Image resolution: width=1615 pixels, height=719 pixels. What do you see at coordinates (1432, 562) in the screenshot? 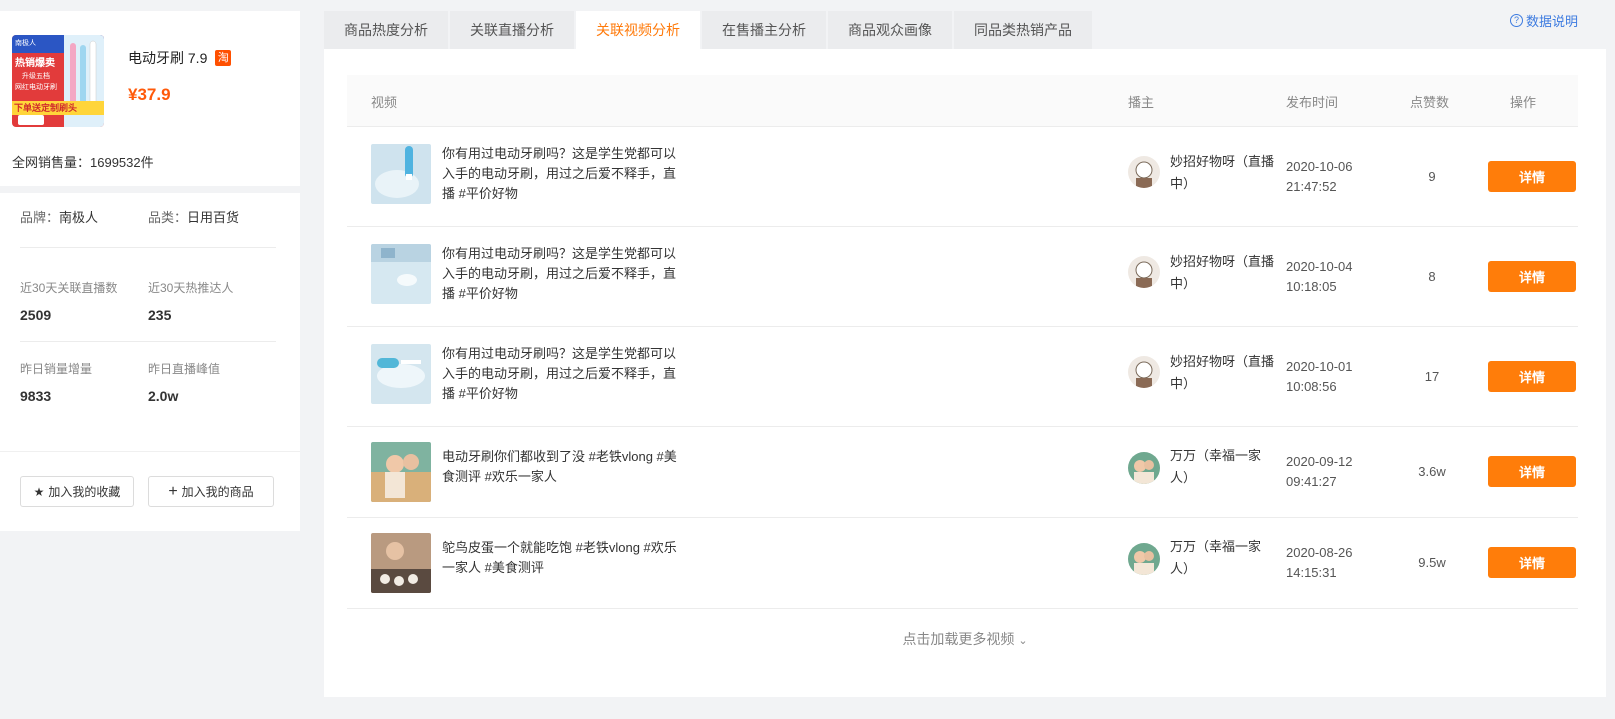
I see `like-count: 9.5w` at bounding box center [1432, 562].